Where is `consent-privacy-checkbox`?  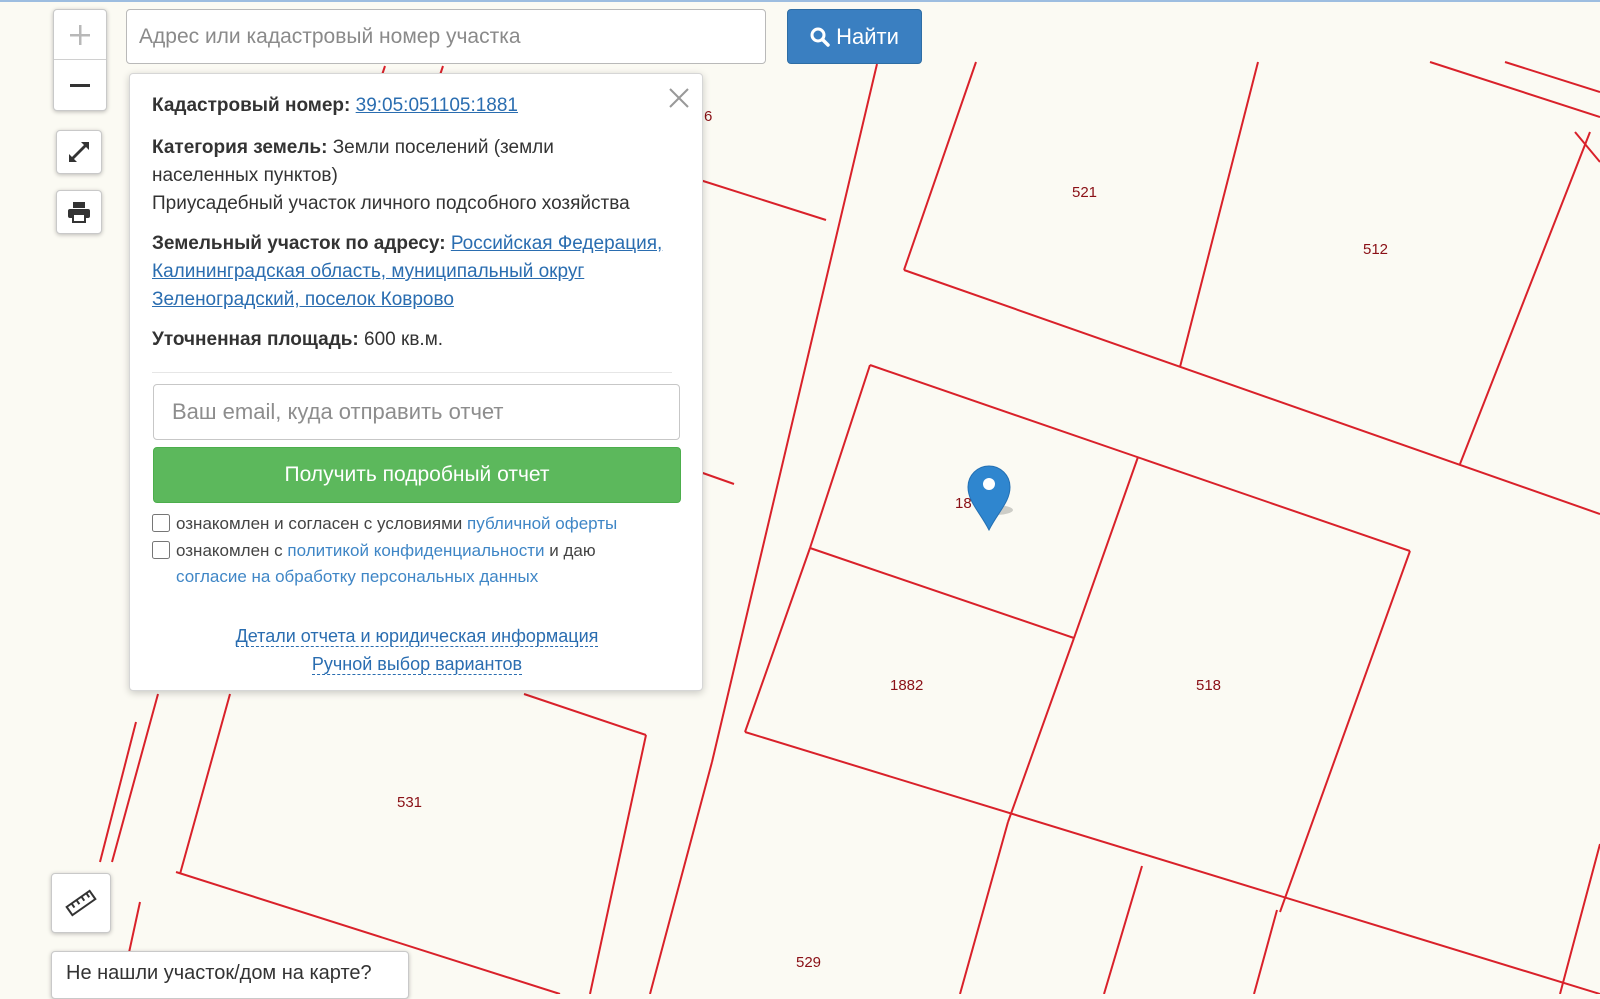
consent-privacy-checkbox is located at coordinates (161, 550).